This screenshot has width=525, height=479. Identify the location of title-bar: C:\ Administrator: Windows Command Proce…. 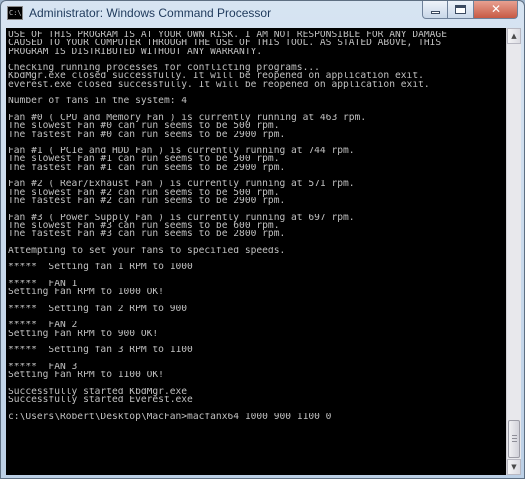
(262, 14).